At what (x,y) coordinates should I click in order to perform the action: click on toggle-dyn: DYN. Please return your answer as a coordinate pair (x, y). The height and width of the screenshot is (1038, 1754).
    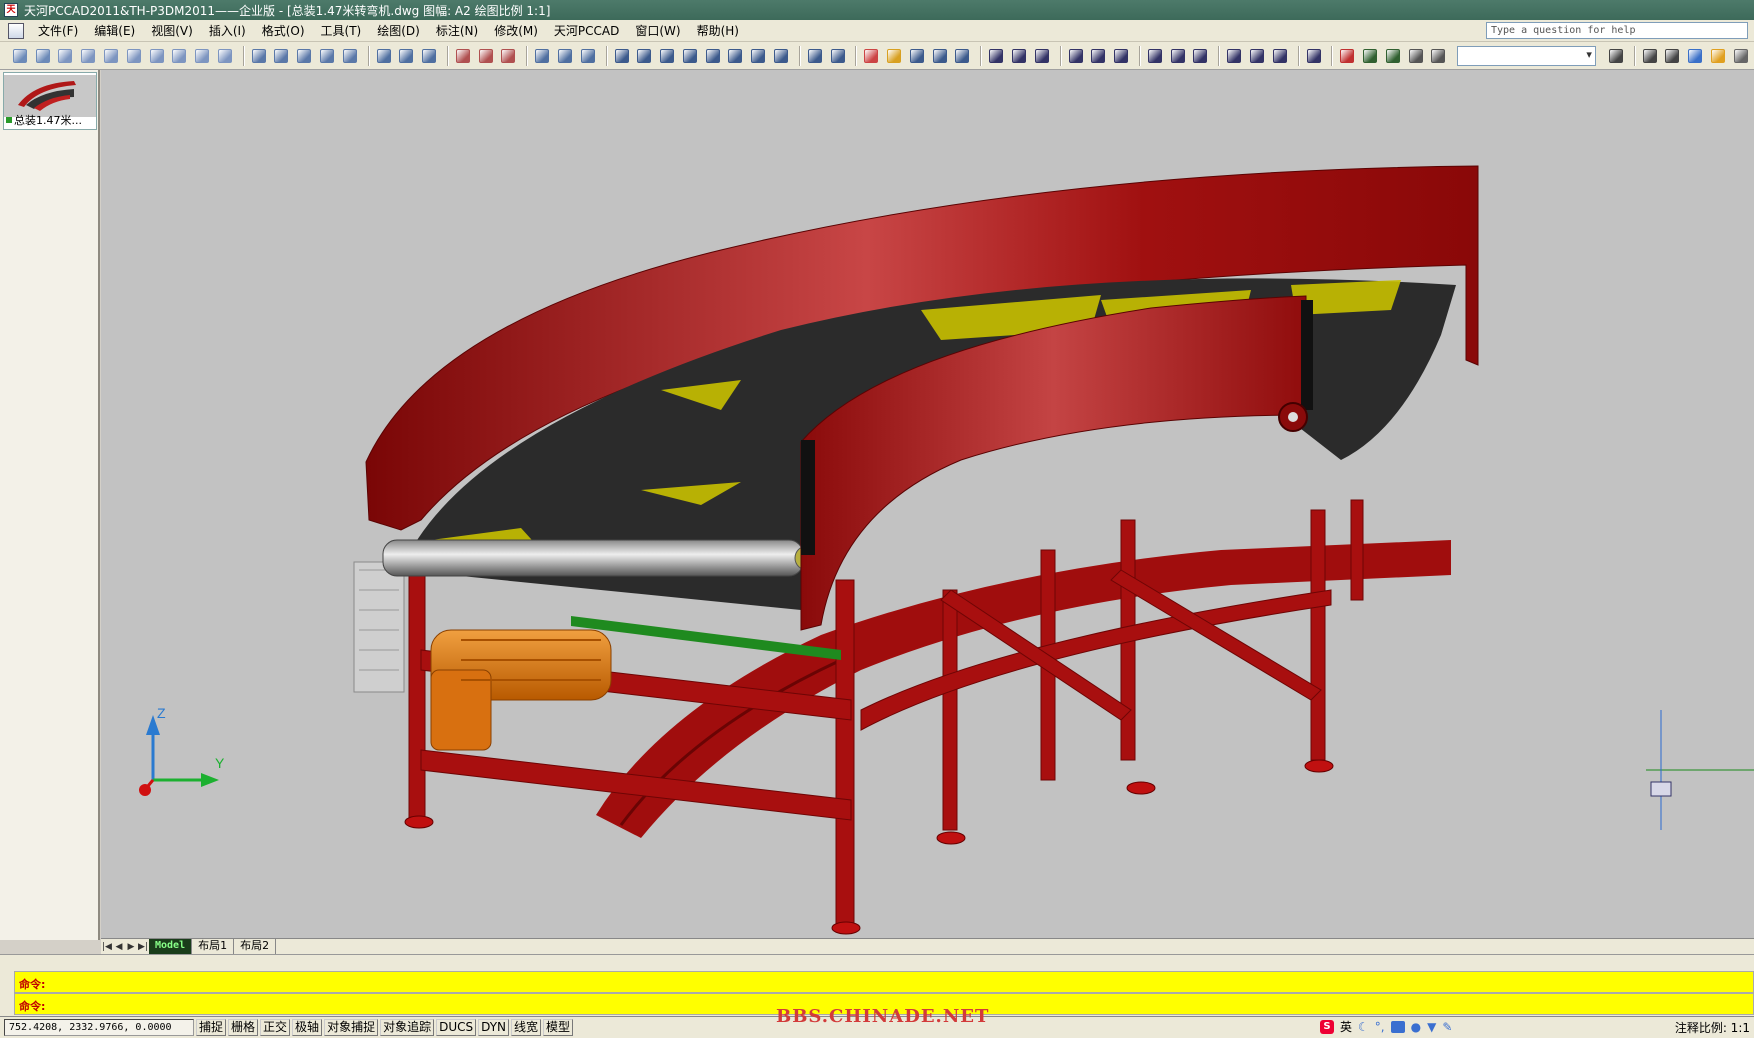
    Looking at the image, I should click on (494, 1027).